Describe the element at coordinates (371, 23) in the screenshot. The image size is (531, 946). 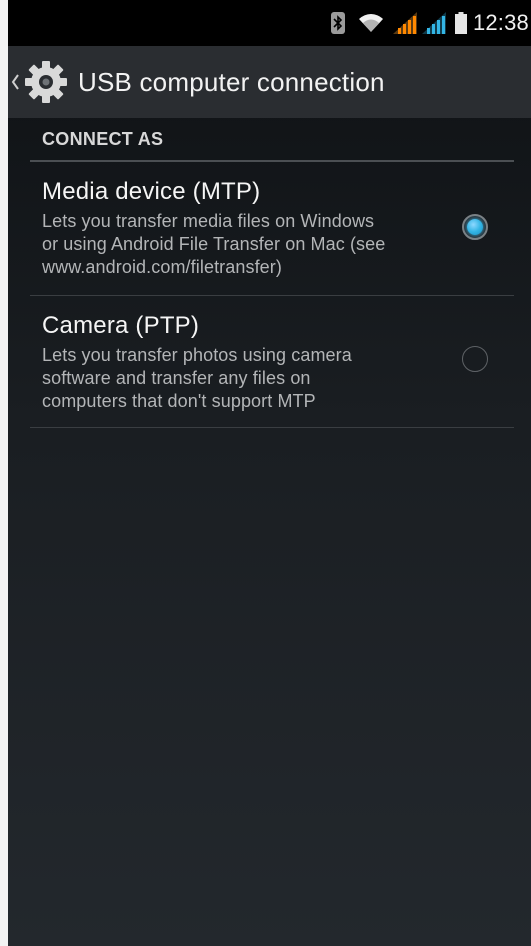
I see `wifi-icon` at that location.